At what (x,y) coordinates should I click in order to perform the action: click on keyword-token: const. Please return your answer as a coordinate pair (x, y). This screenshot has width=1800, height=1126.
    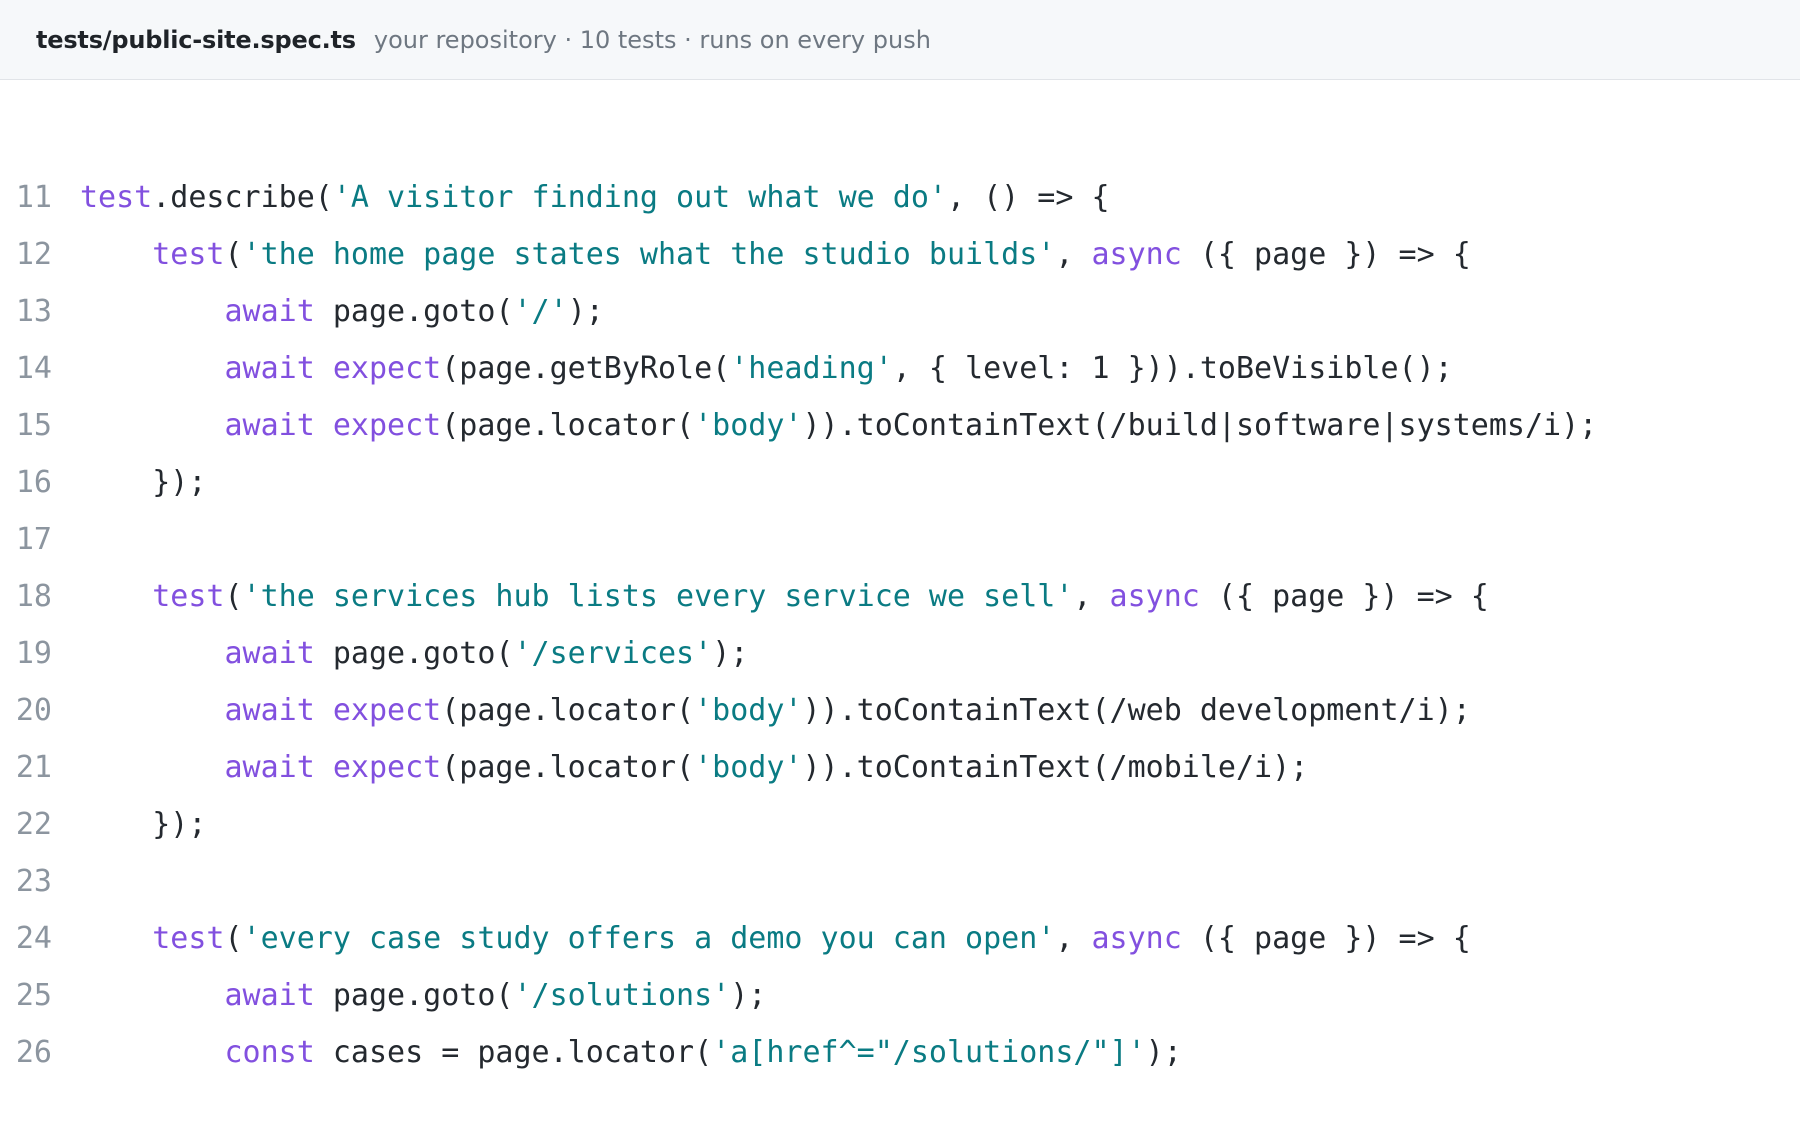
    Looking at the image, I should click on (269, 1052).